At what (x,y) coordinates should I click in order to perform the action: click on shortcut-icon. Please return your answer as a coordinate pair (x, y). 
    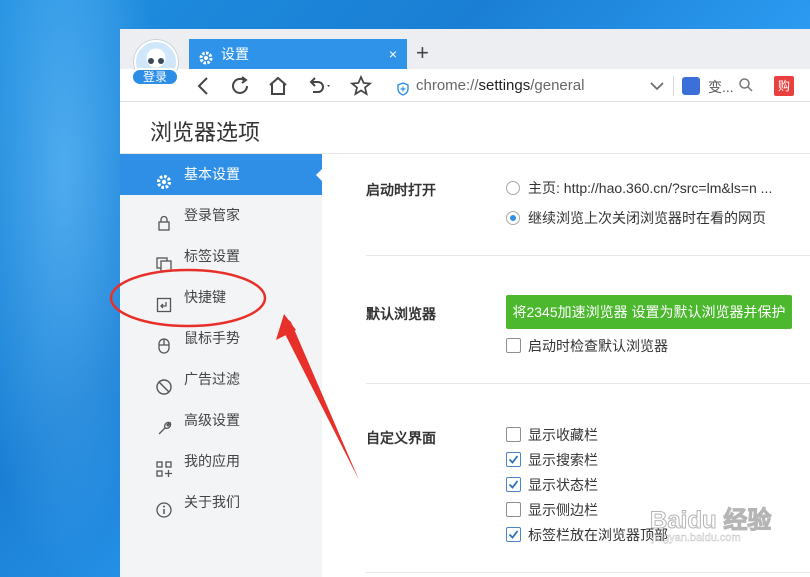
    Looking at the image, I should click on (164, 301).